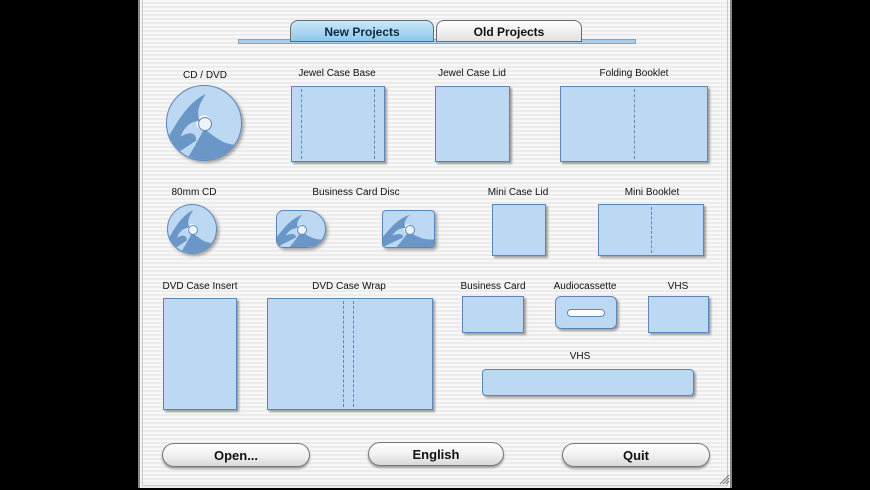 This screenshot has width=870, height=490. I want to click on label-business-card: Business Card, so click(493, 286).